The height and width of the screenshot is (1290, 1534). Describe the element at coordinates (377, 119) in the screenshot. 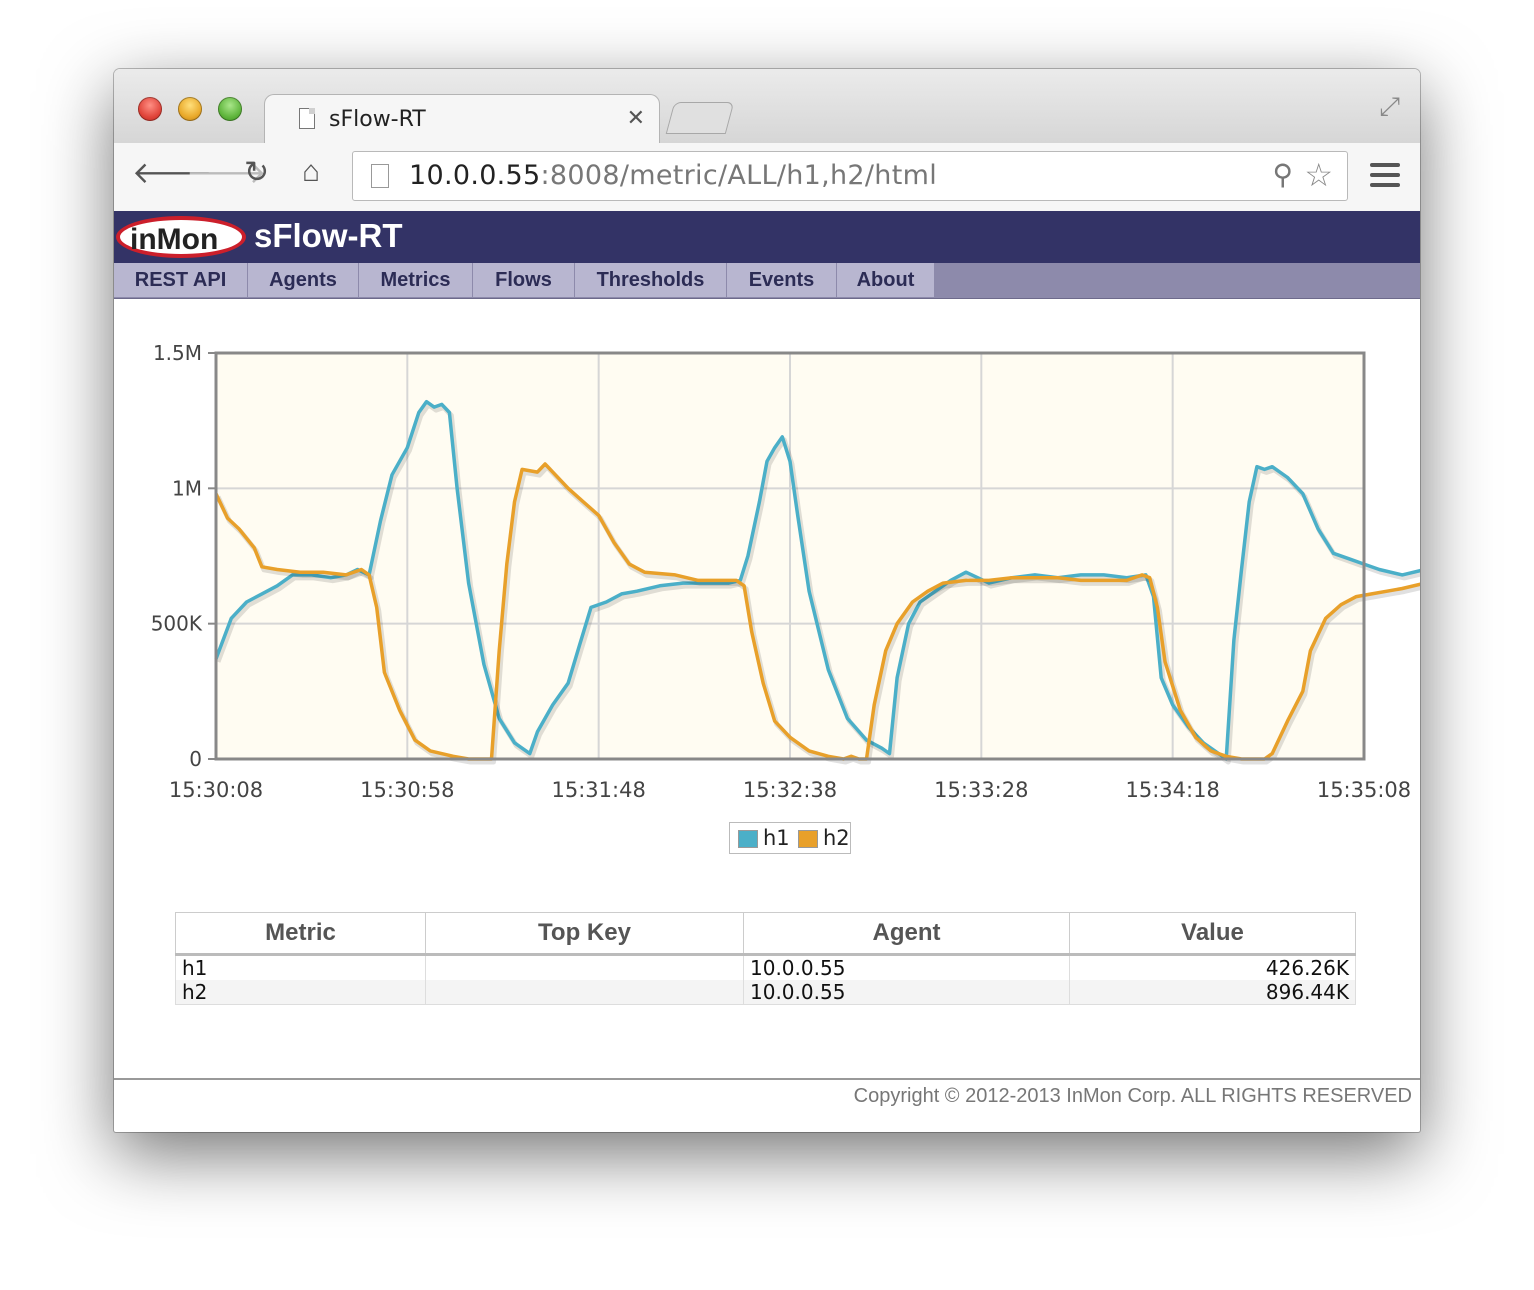

I see `tab-title: sFlow-RT` at that location.